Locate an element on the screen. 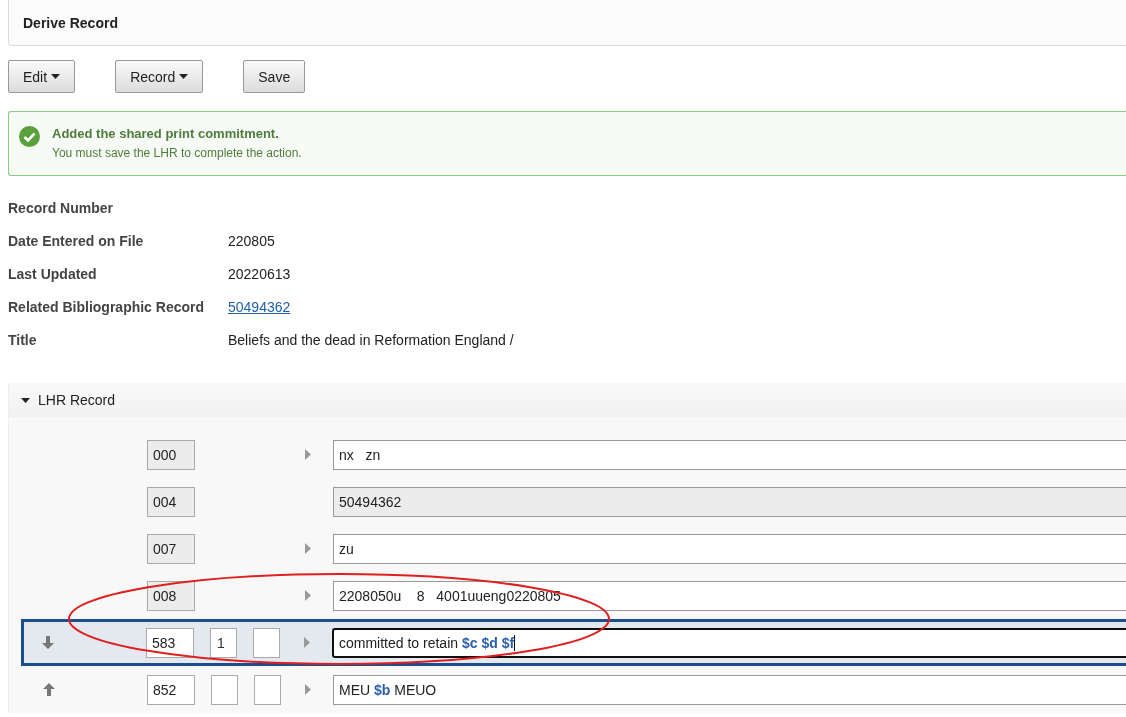 This screenshot has width=1126, height=717. field-content: nx zn is located at coordinates (729, 454).